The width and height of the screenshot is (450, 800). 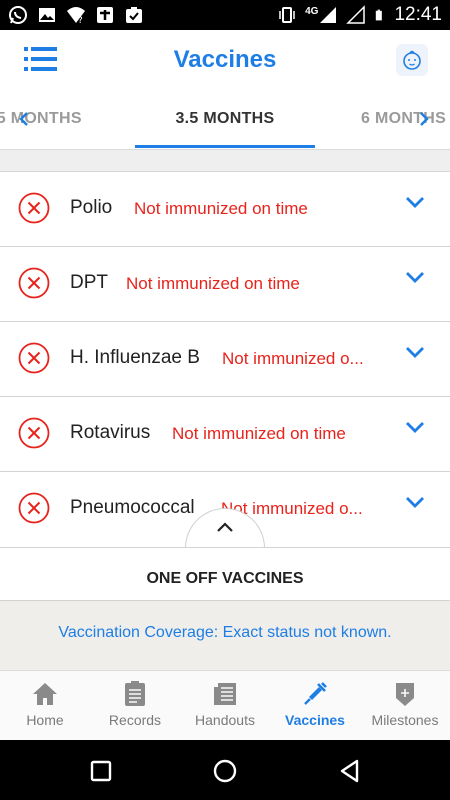 I want to click on nav-item-vaccines: Vaccines, so click(x=315, y=705).